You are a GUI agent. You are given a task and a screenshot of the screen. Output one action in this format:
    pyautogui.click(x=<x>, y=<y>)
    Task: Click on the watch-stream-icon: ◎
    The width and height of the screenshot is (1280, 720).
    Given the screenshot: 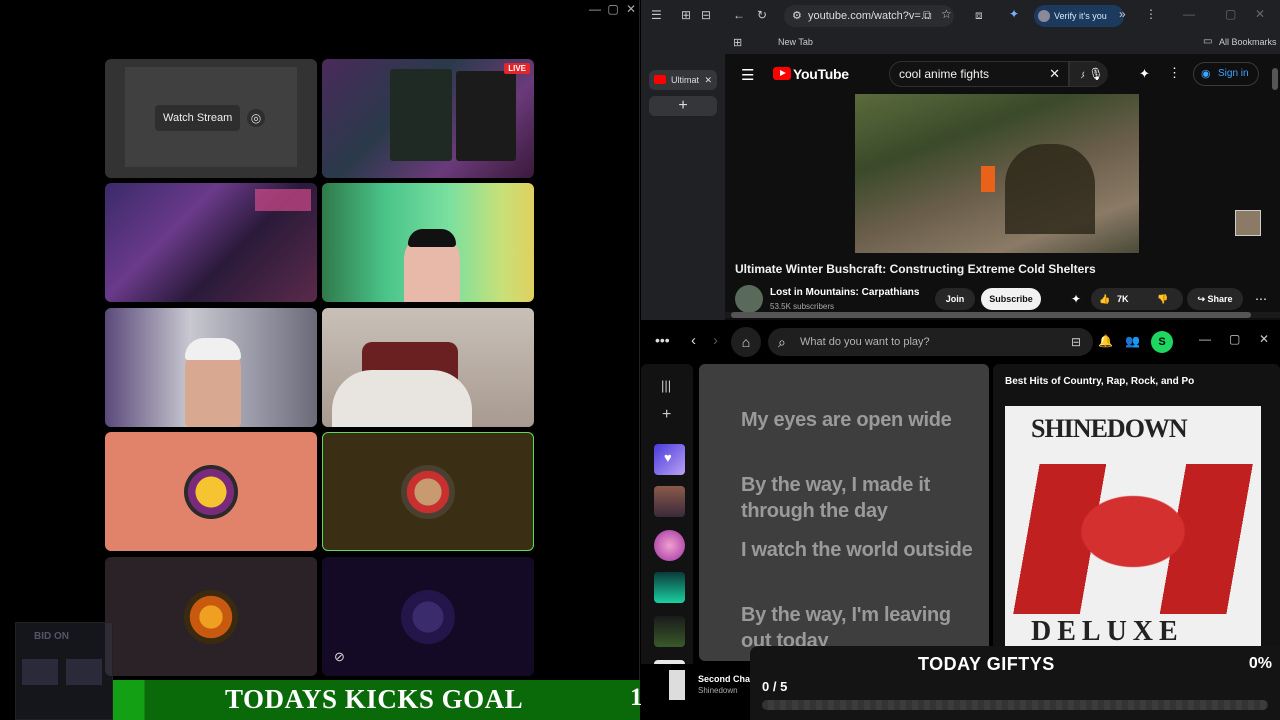 What is the action you would take?
    pyautogui.click(x=256, y=118)
    